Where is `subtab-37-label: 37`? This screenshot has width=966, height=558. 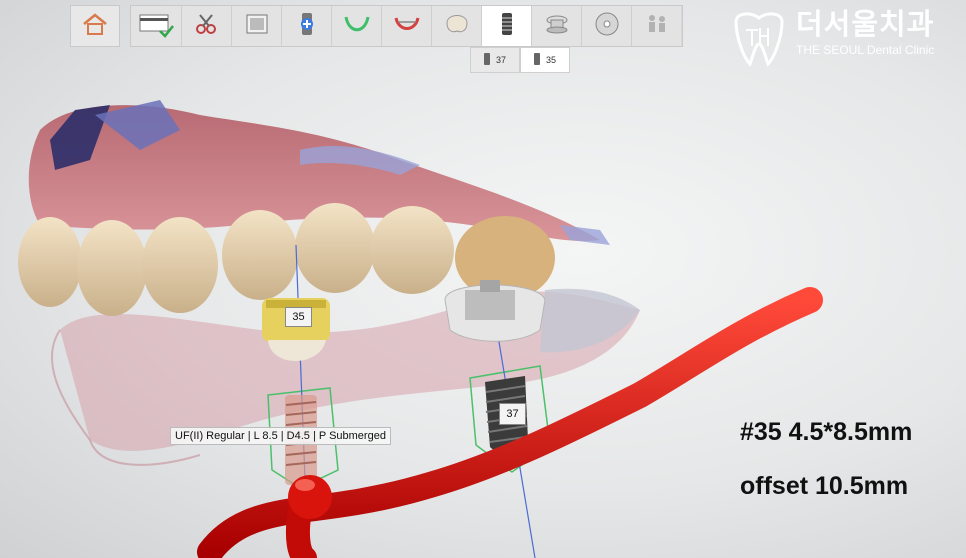
subtab-37-label: 37 is located at coordinates (500, 60).